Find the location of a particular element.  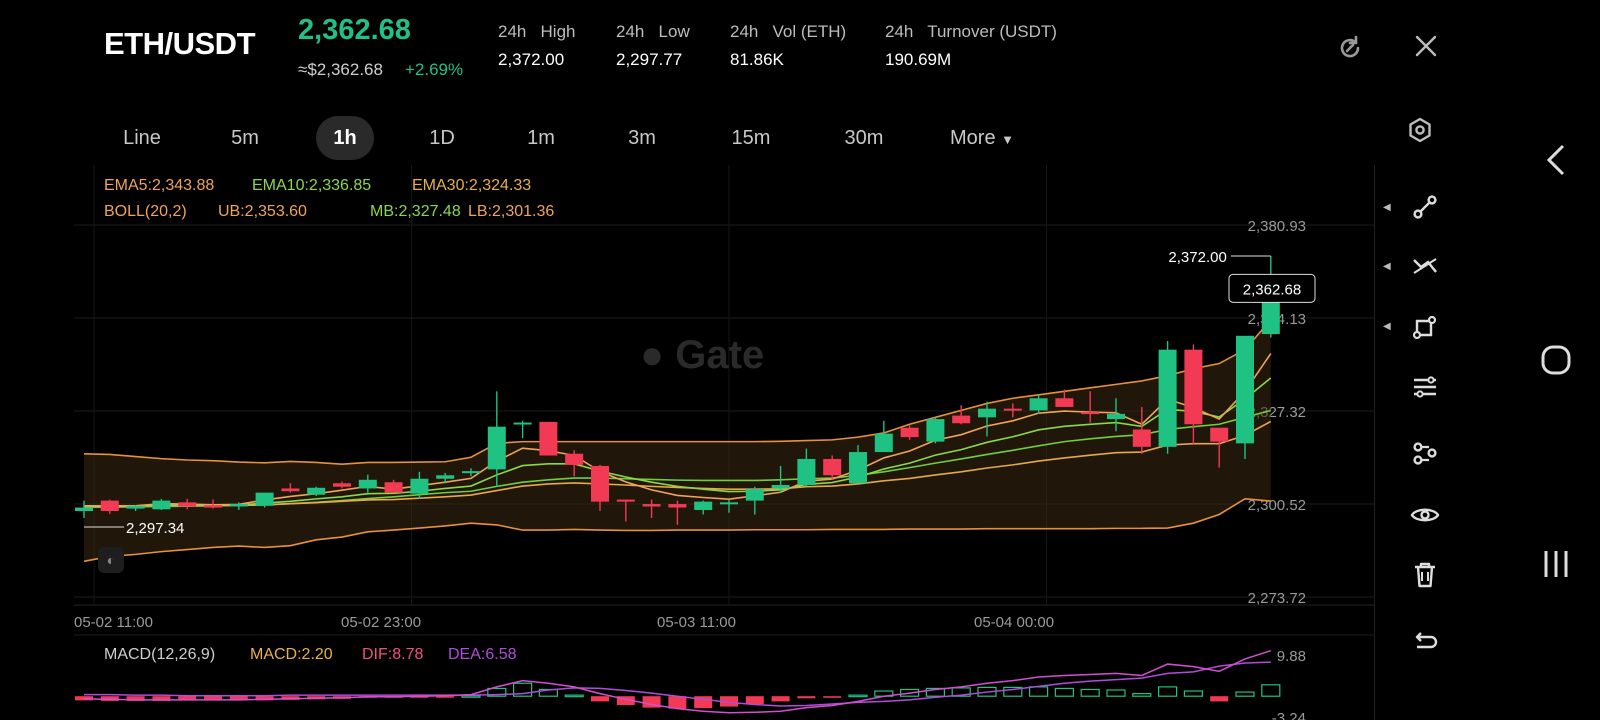

drawing-toolbar: ◀ ◀ ◀ is located at coordinates (1422, 442).